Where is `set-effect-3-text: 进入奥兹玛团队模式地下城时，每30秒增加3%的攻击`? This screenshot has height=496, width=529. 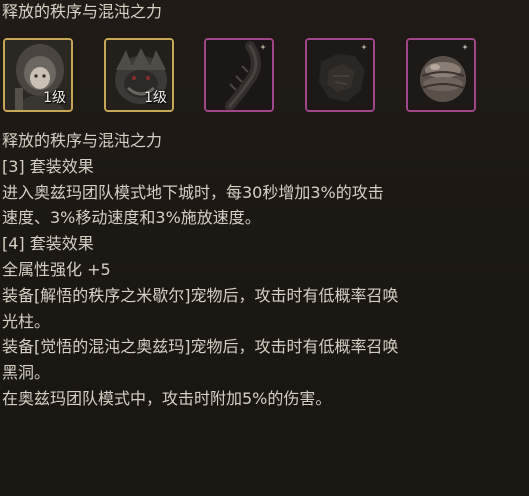
set-effect-3-text: 进入奥兹玛团队模式地下城时，每30秒增加3%的攻击 is located at coordinates (193, 192).